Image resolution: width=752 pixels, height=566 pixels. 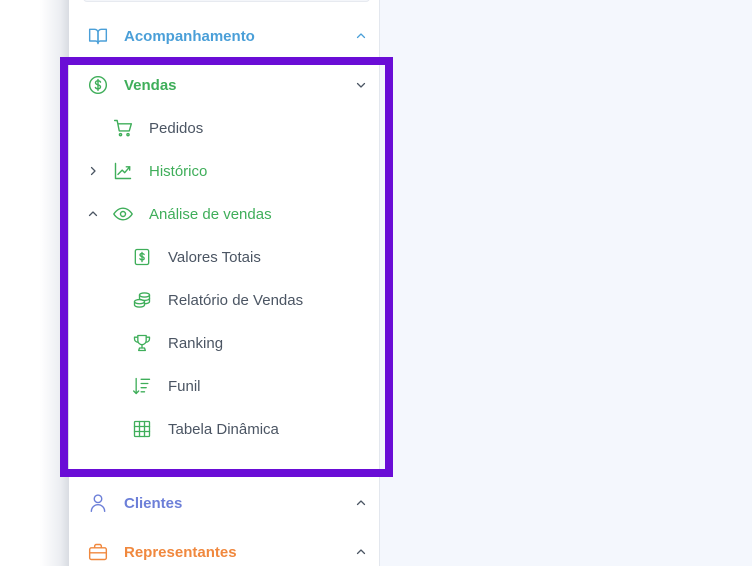 I want to click on chevron-right-icon, so click(x=93, y=171).